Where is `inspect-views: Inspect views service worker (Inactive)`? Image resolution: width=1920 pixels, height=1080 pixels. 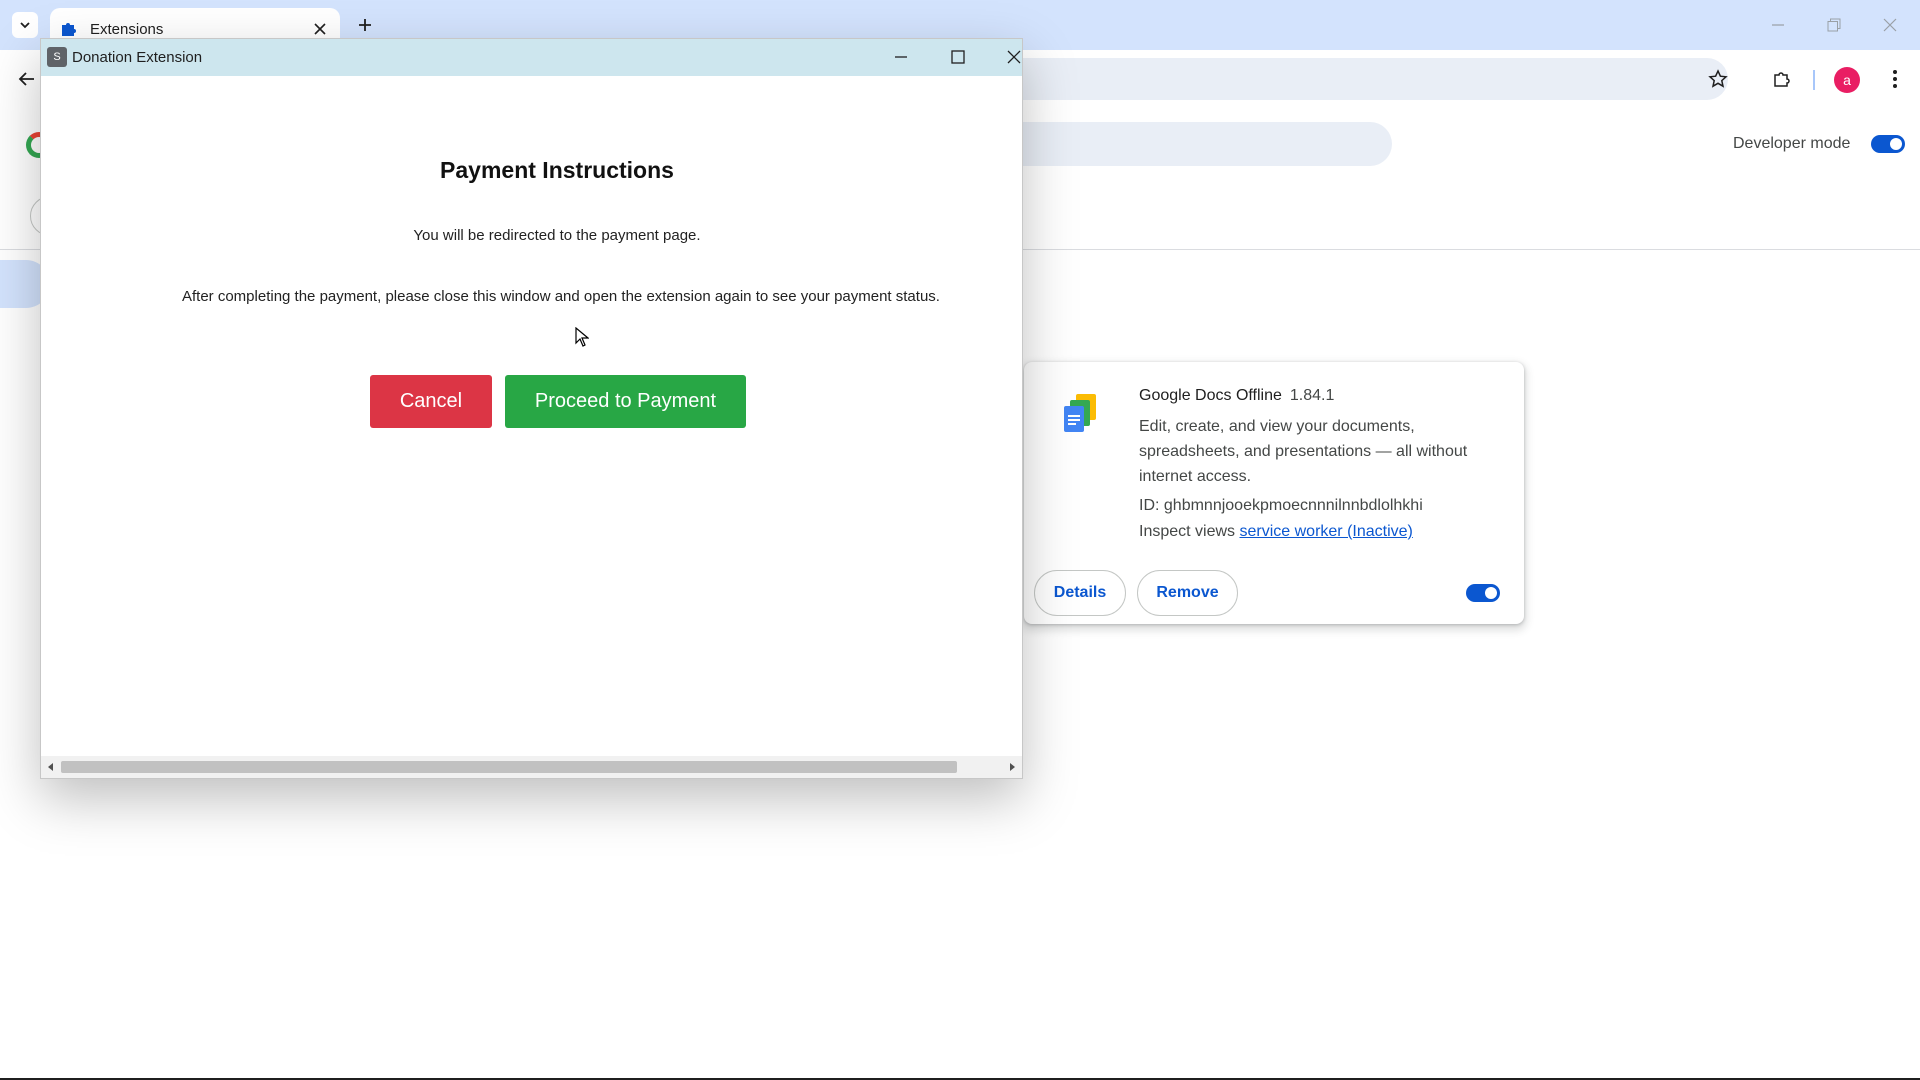 inspect-views: Inspect views service worker (Inactive) is located at coordinates (1276, 532).